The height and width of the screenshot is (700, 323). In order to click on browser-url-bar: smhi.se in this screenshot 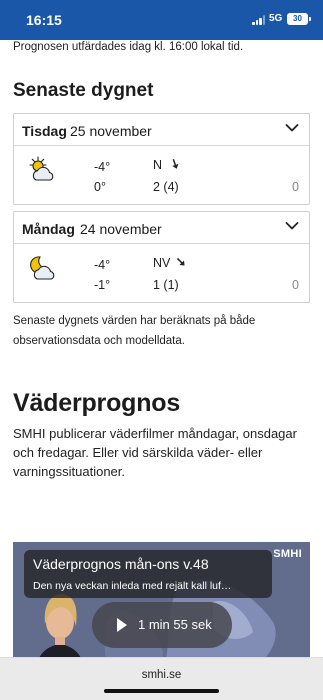, I will do `click(161, 678)`.